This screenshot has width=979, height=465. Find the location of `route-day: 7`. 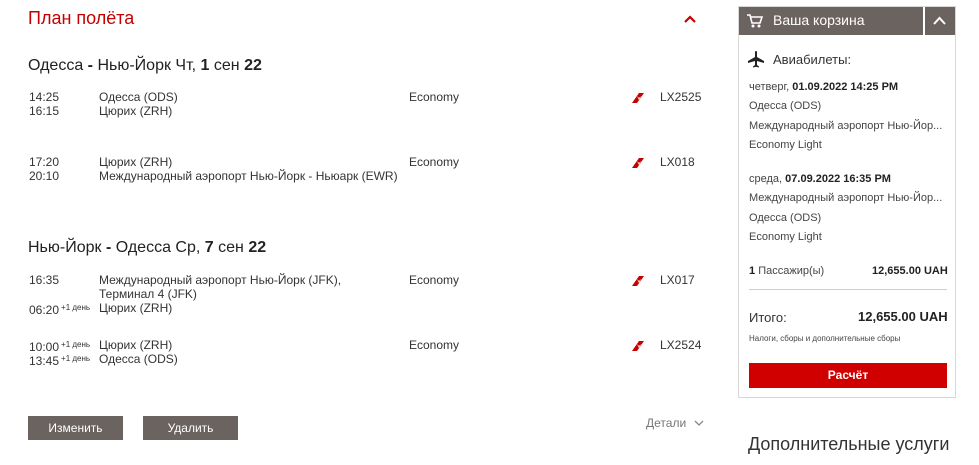

route-day: 7 is located at coordinates (209, 247).